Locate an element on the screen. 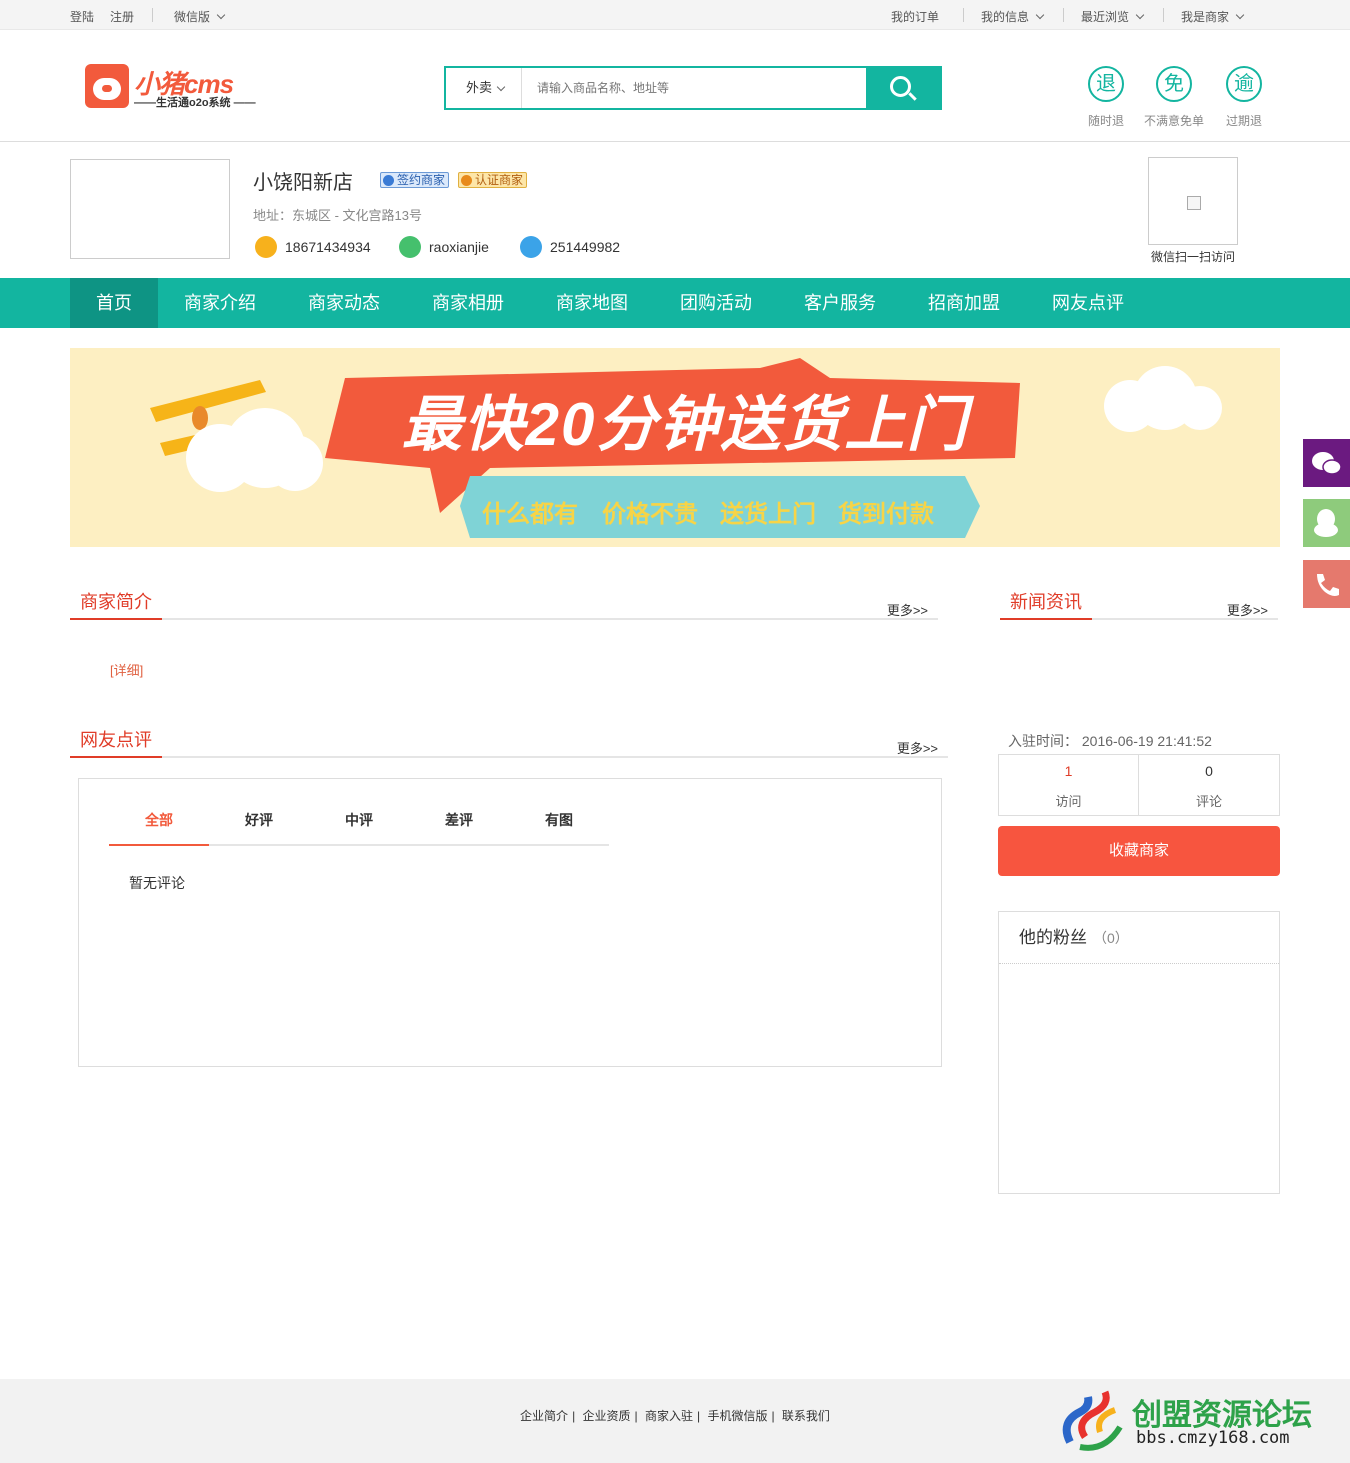 The width and height of the screenshot is (1350, 1463). free-icon: 免 is located at coordinates (1174, 84).